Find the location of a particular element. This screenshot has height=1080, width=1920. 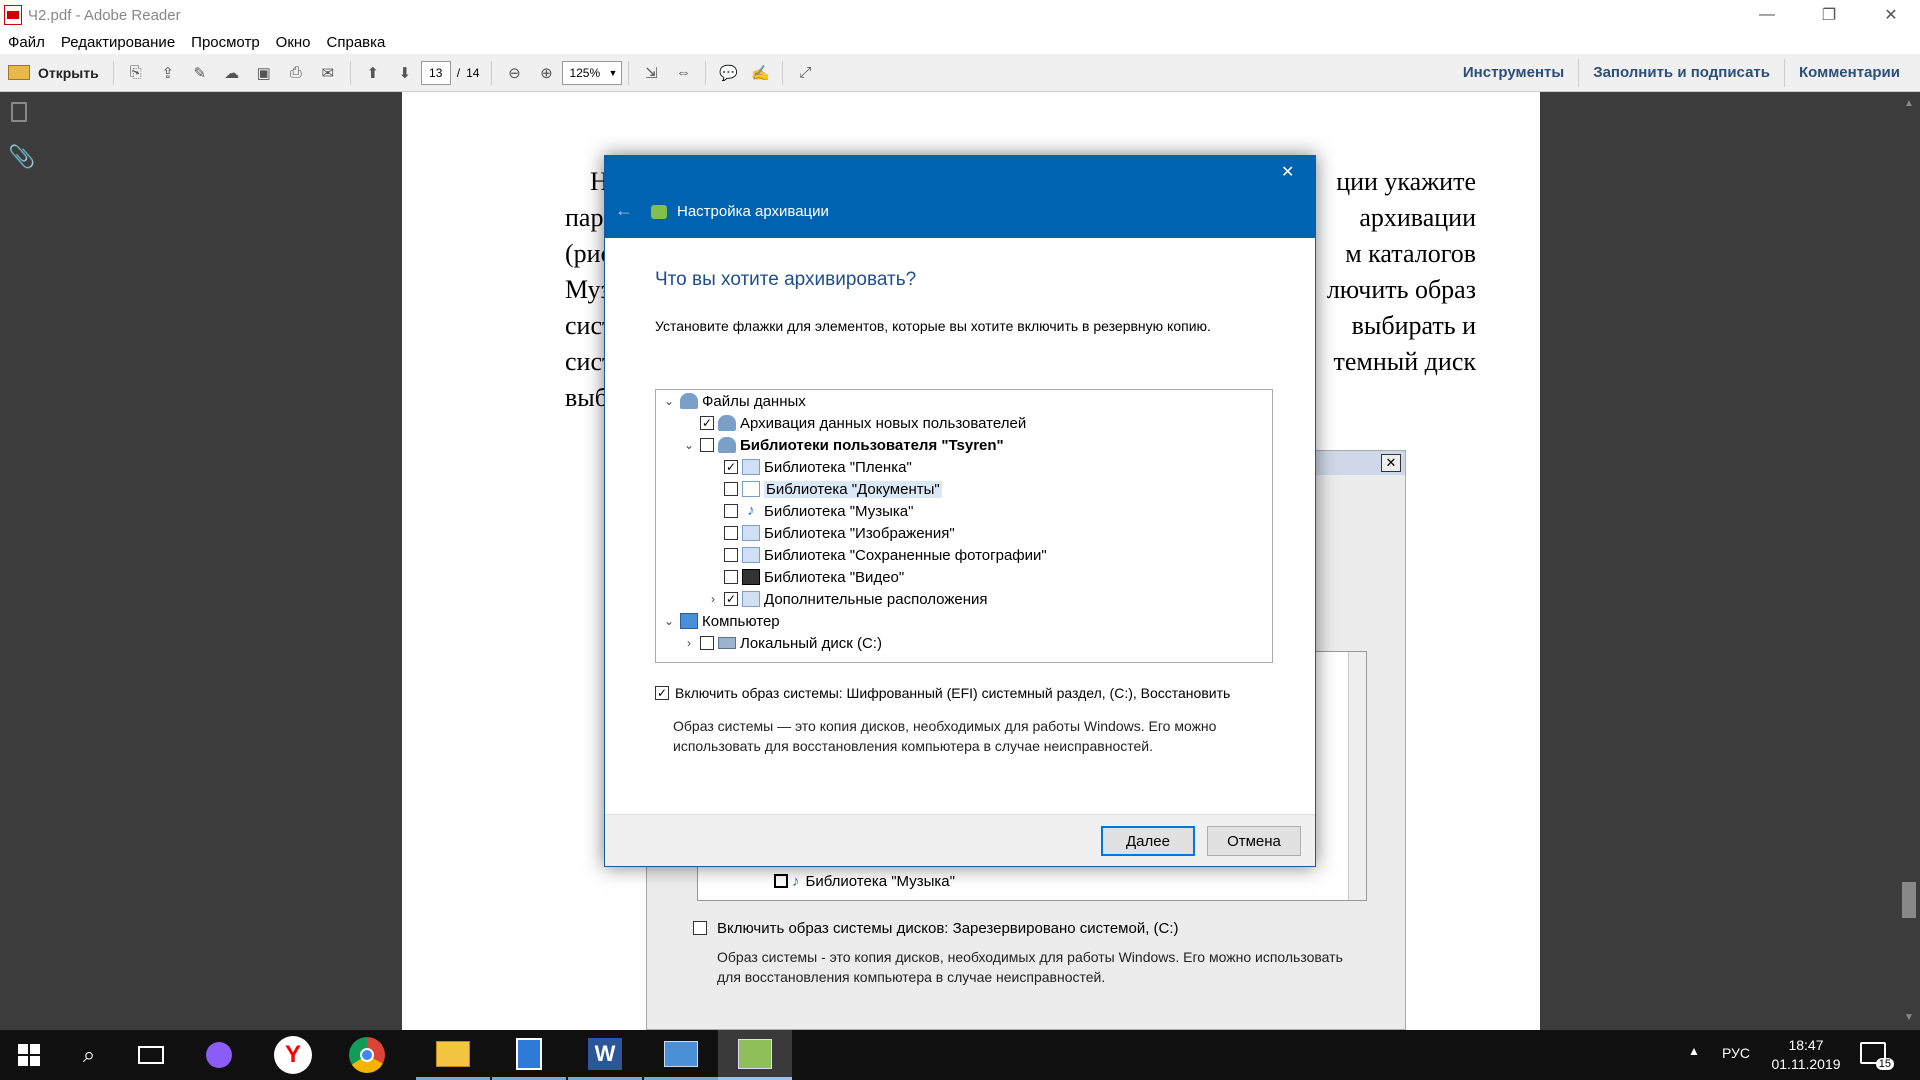

export-pdf-icon: ⇪ is located at coordinates (168, 73).